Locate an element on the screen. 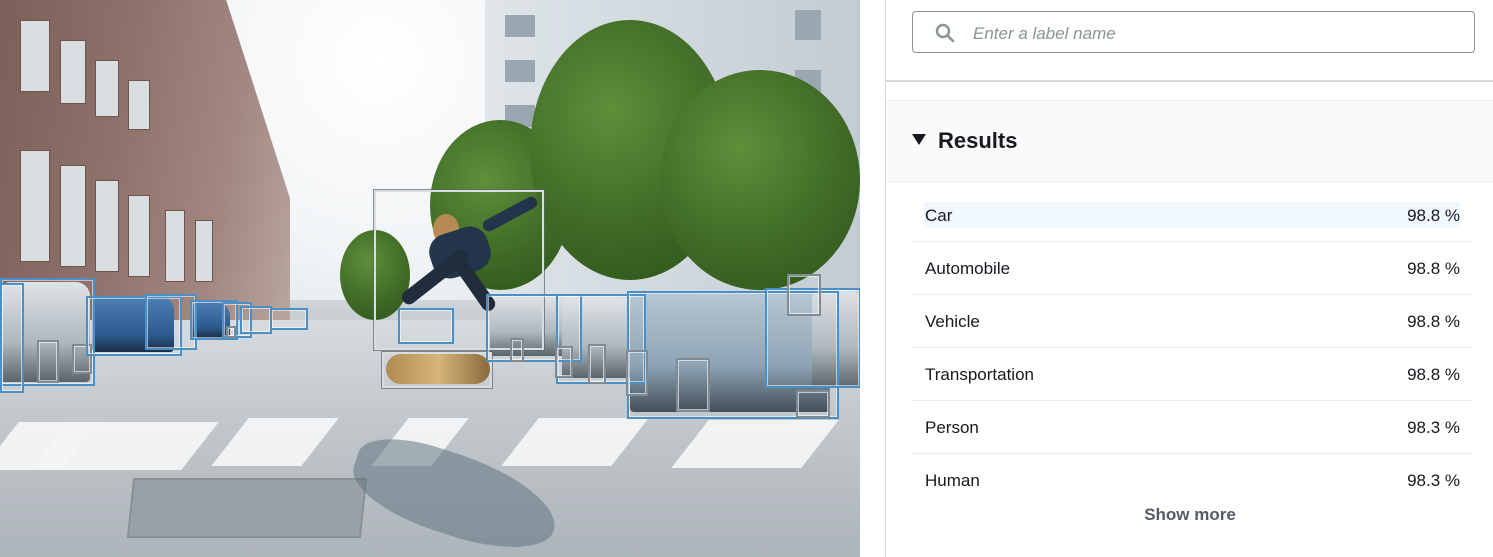 The height and width of the screenshot is (557, 1493). result-label: Vehicle is located at coordinates (952, 321).